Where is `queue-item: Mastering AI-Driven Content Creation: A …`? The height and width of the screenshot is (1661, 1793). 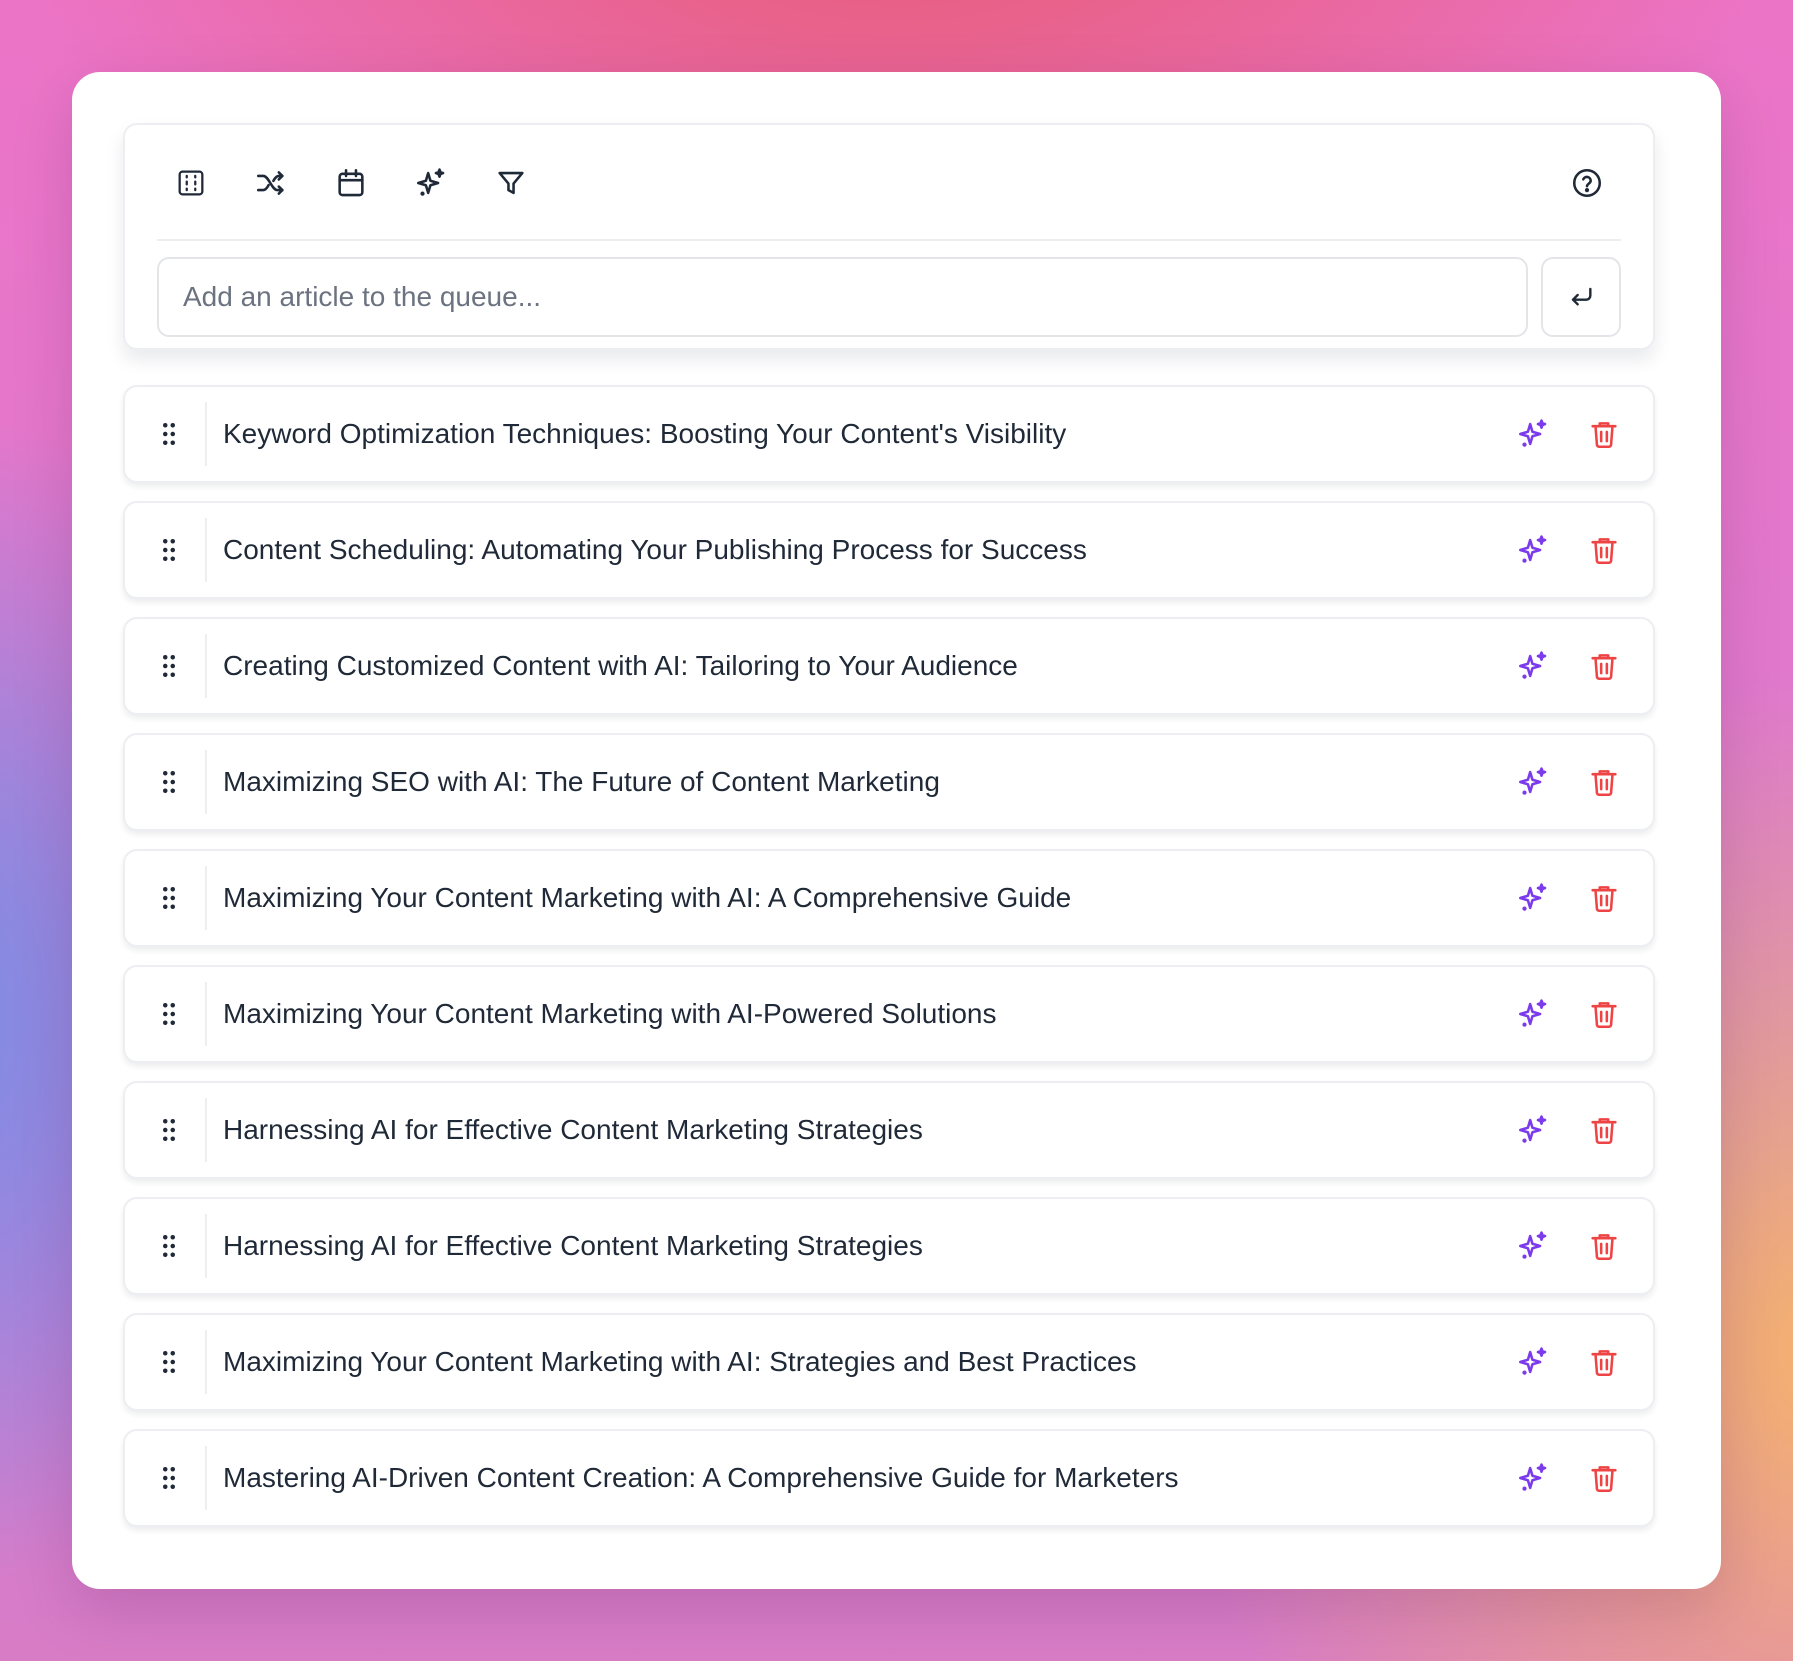 queue-item: Mastering AI-Driven Content Creation: A … is located at coordinates (889, 1478).